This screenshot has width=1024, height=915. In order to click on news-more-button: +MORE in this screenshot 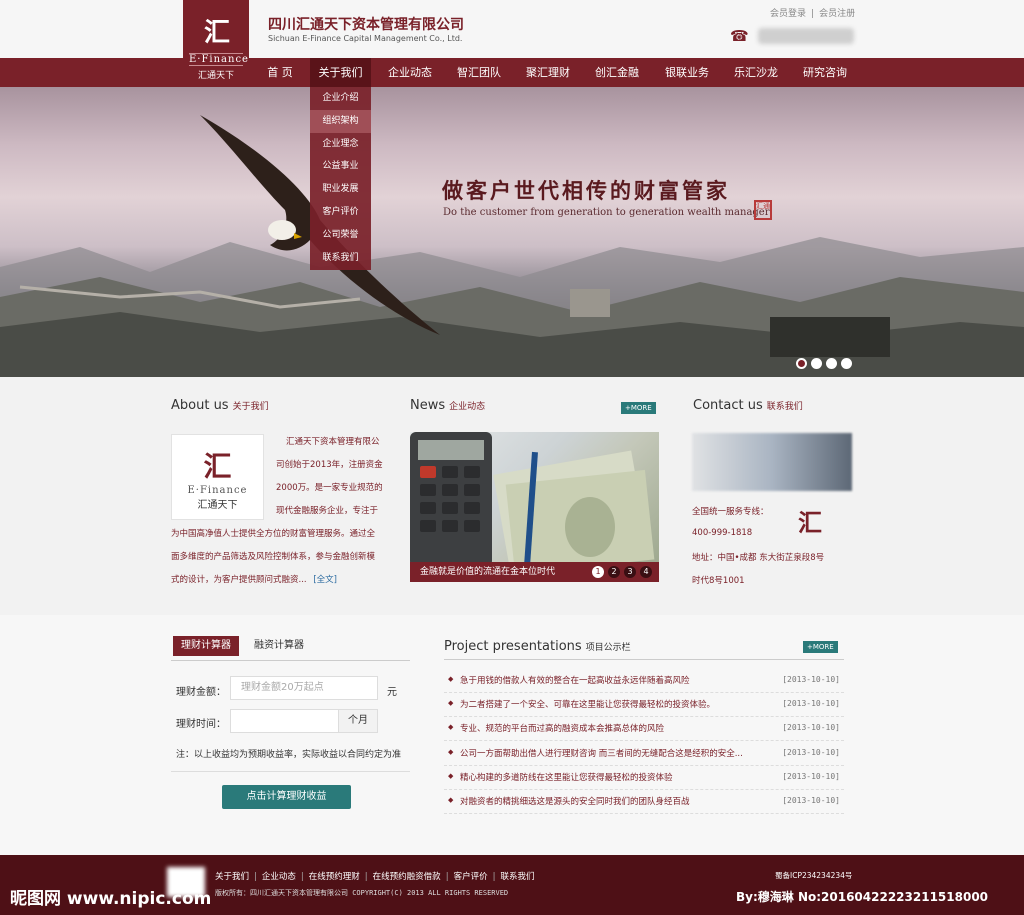, I will do `click(638, 408)`.